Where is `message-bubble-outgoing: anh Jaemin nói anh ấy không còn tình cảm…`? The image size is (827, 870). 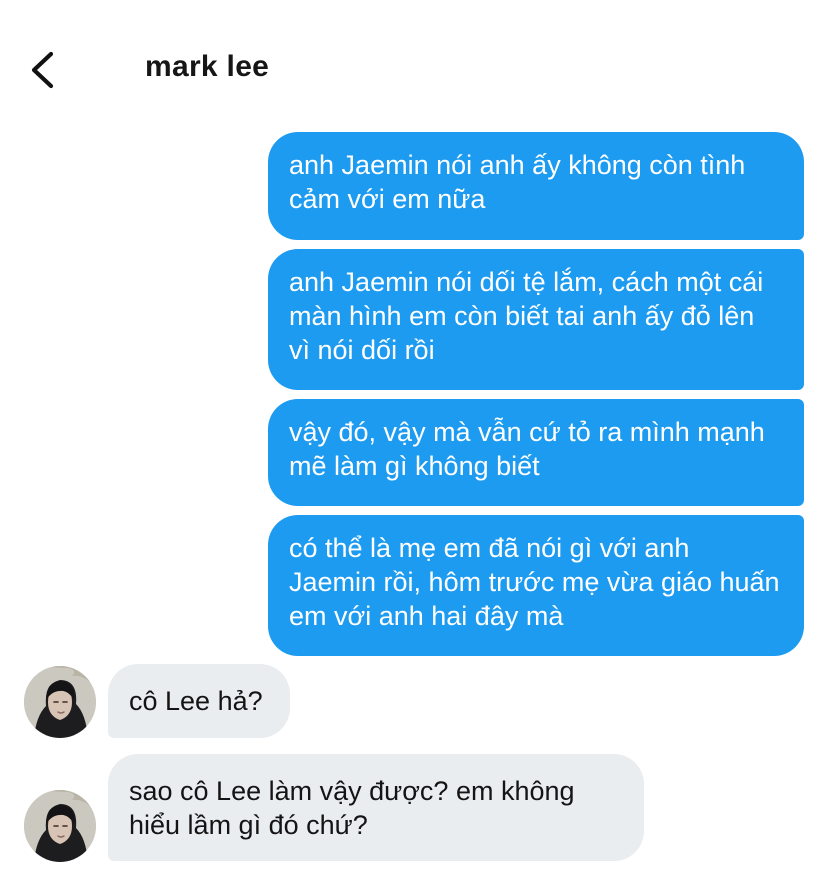
message-bubble-outgoing: anh Jaemin nói anh ấy không còn tình cảm… is located at coordinates (536, 186).